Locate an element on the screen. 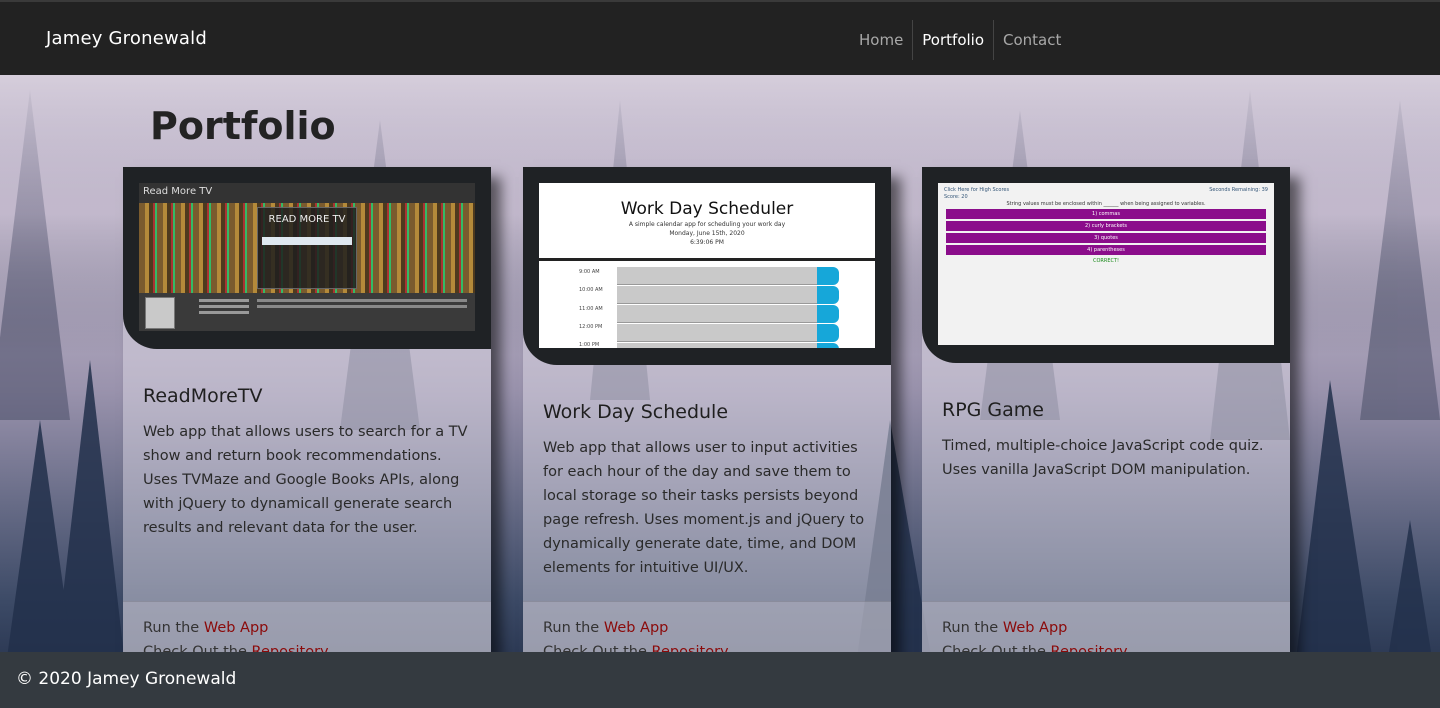 The width and height of the screenshot is (1440, 708). card-image-frame: Read More TV READ MORE TV is located at coordinates (307, 258).